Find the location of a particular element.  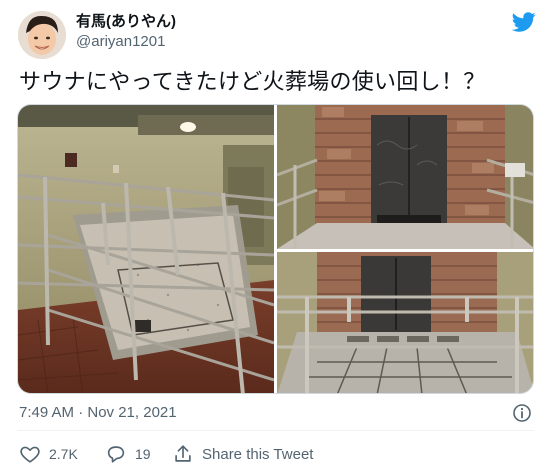

twitter-bird-icon is located at coordinates (523, 22).